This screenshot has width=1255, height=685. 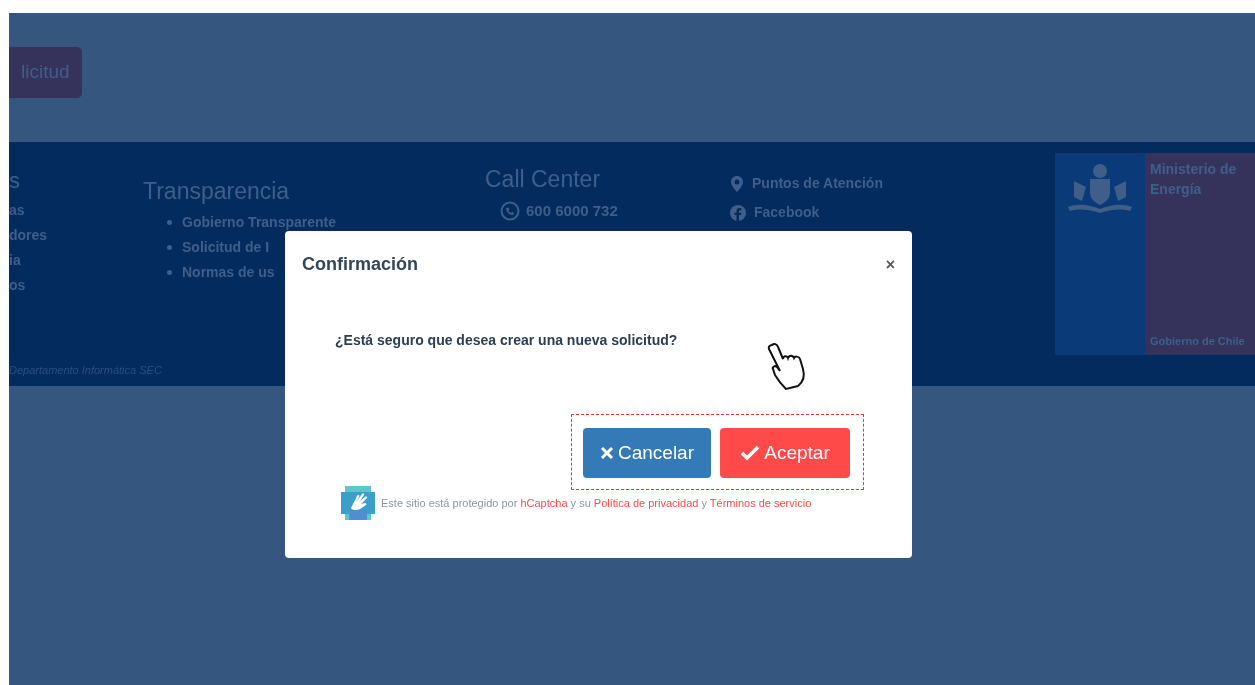 I want to click on accept-button: Aceptar, so click(x=785, y=453).